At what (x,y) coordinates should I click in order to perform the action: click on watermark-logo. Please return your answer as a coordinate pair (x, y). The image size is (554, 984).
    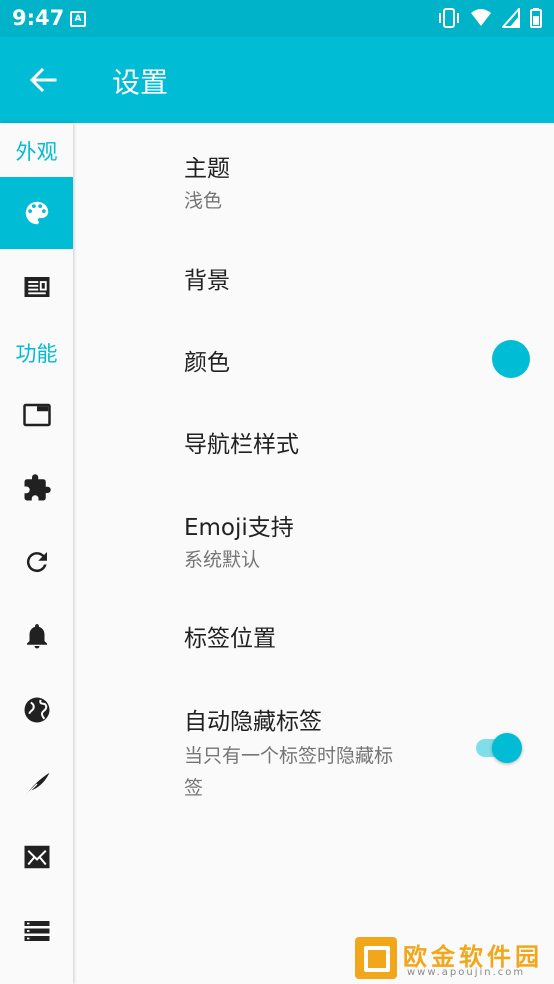
    Looking at the image, I should click on (376, 958).